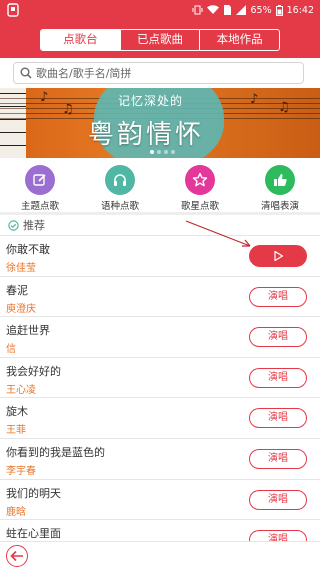  Describe the element at coordinates (33, 371) in the screenshot. I see `song-title: 我会好好的` at that location.